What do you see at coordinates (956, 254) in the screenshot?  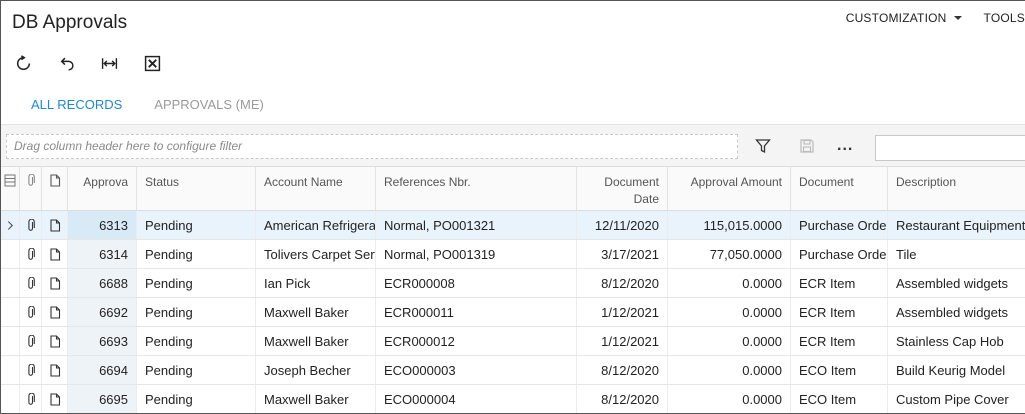 I see `description-cell: Tile` at bounding box center [956, 254].